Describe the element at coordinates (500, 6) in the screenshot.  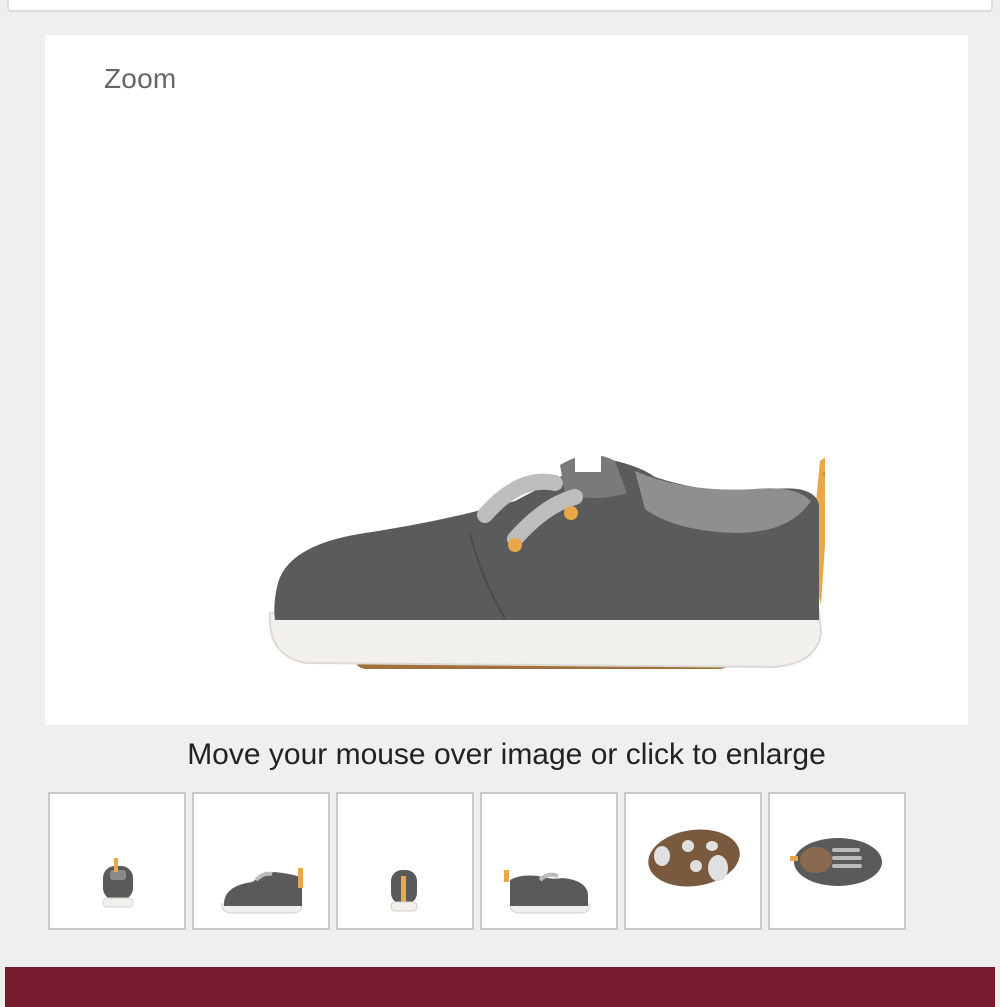
I see `top-bar` at that location.